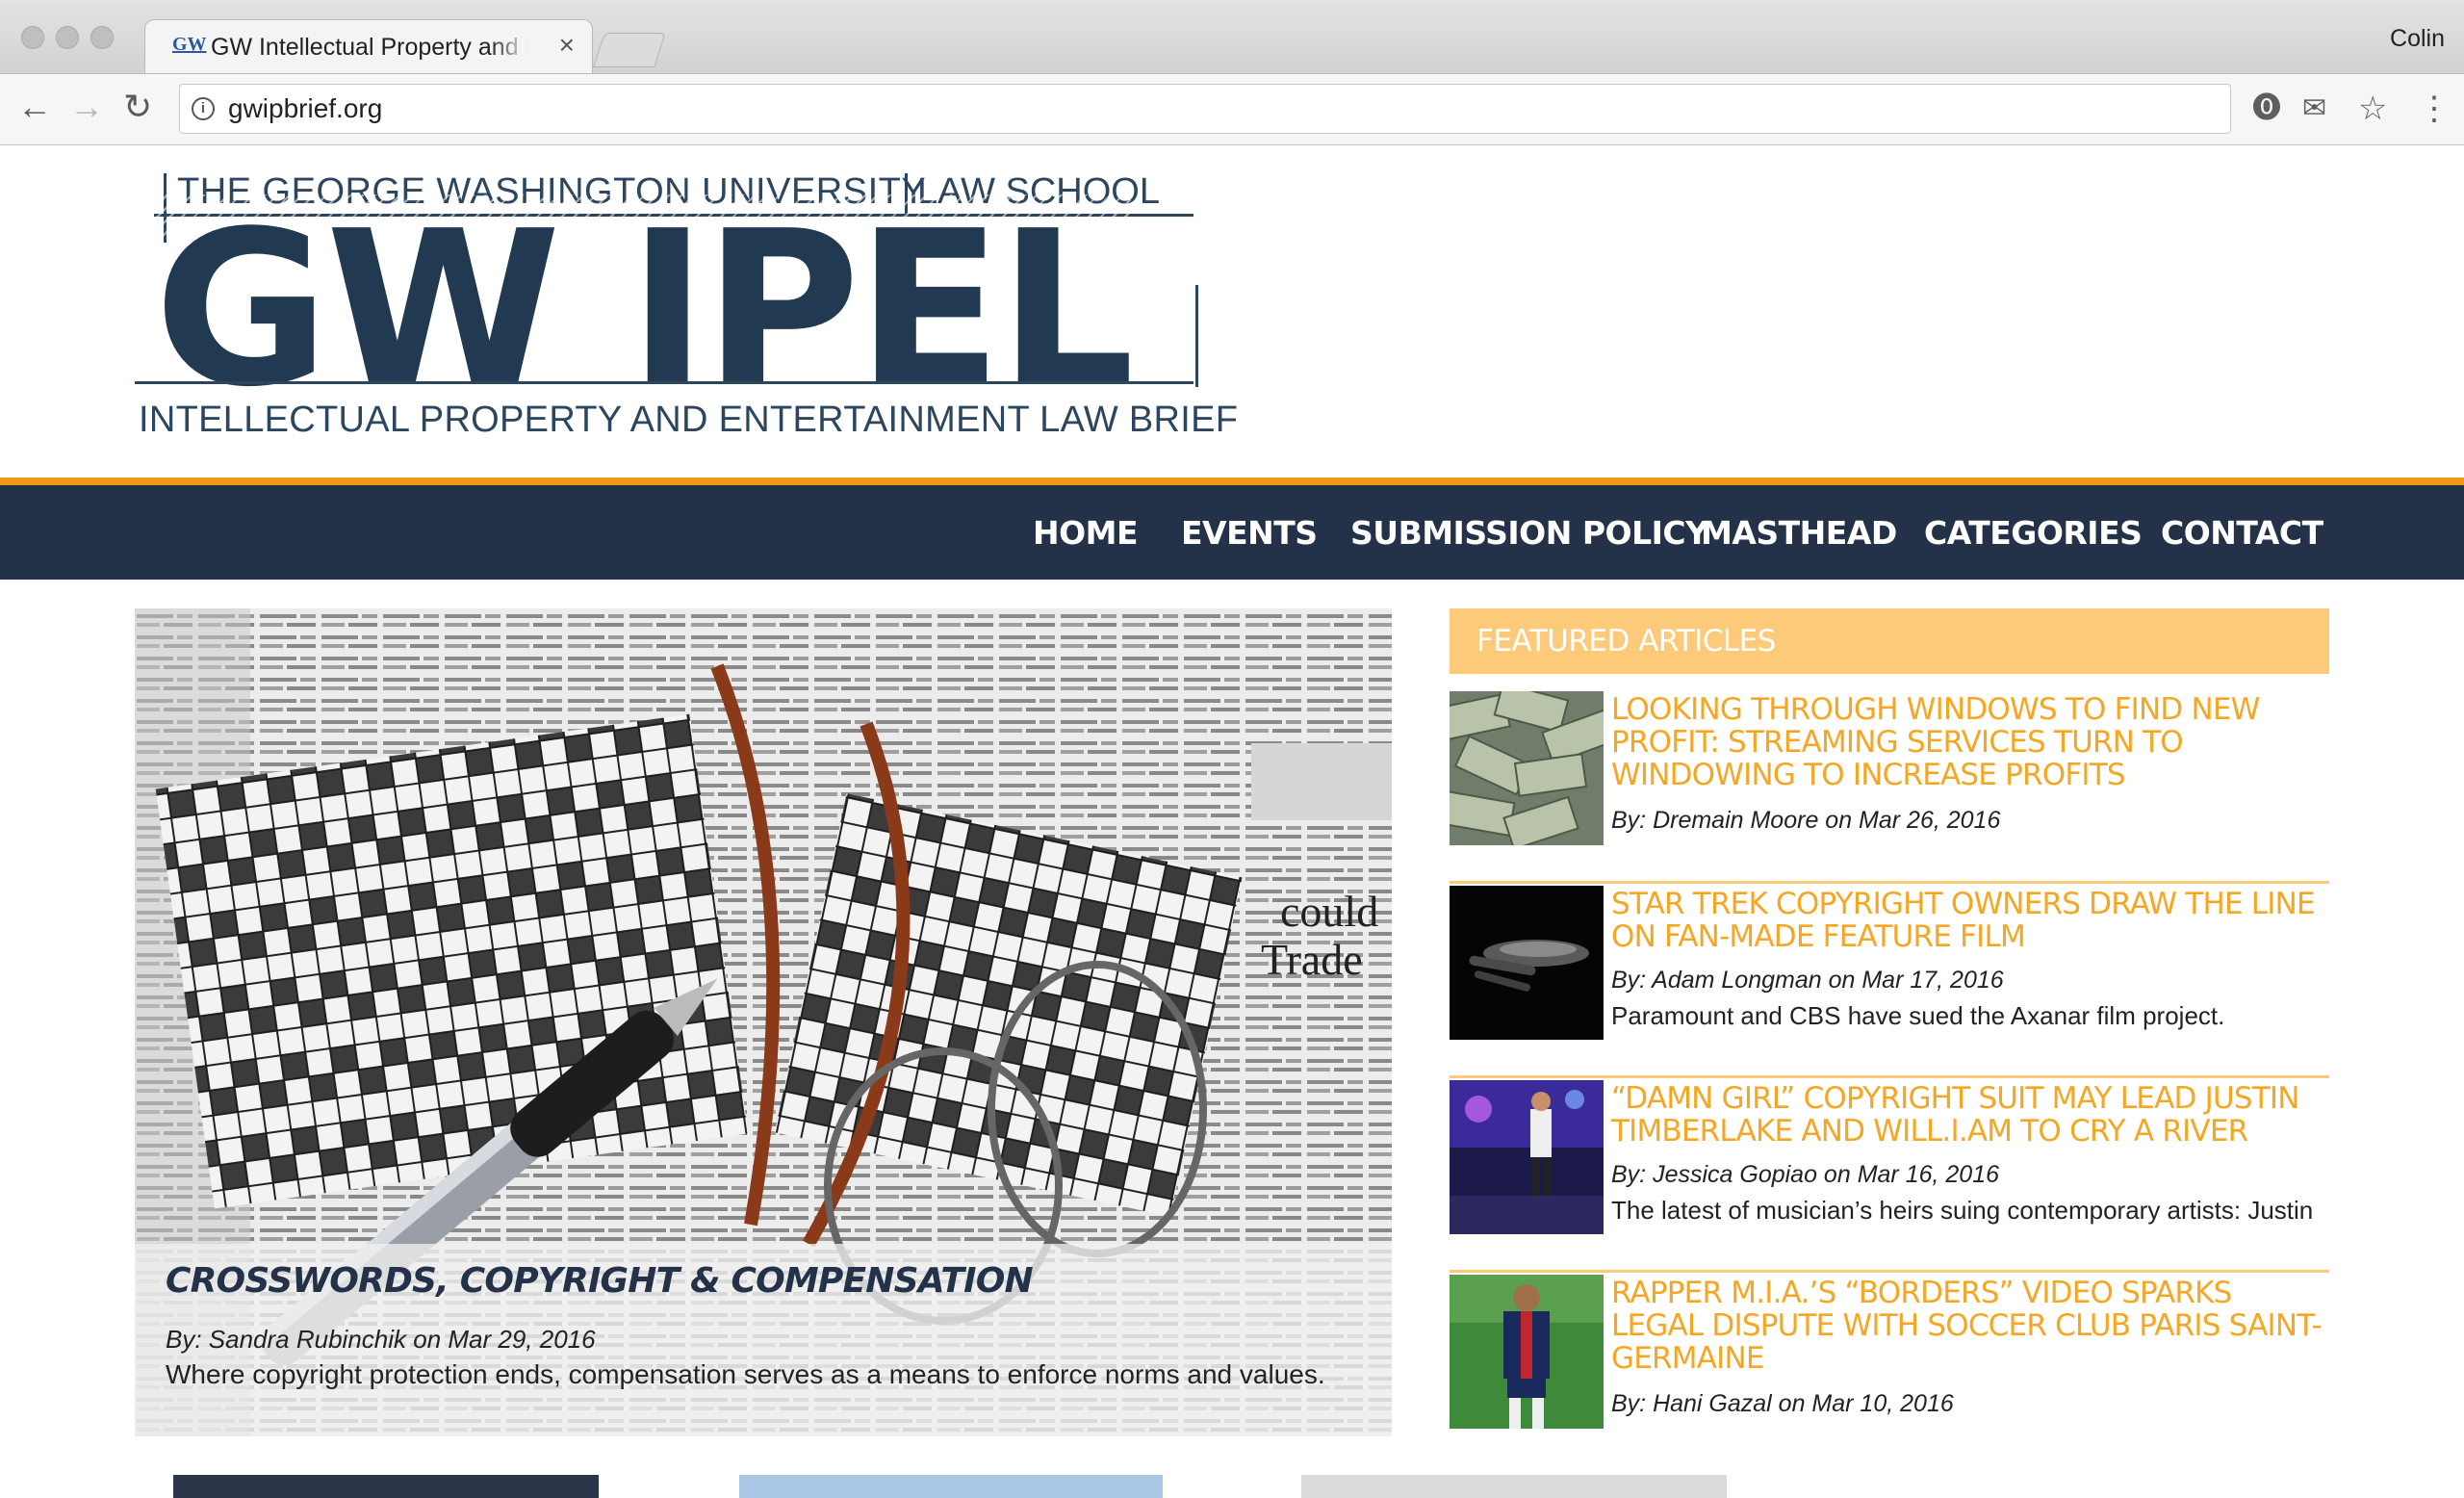  I want to click on nav-submission-policy: SUBMISSION POLICY, so click(1529, 533).